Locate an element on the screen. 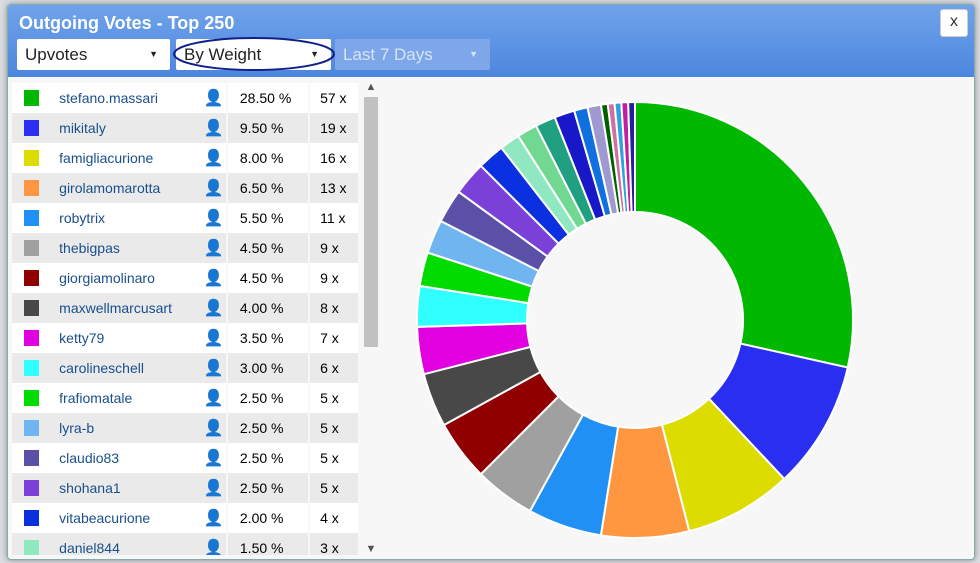 The image size is (980, 563). list-item: giorgiamolinaro 👤 4.50 % 9 x is located at coordinates (185, 278).